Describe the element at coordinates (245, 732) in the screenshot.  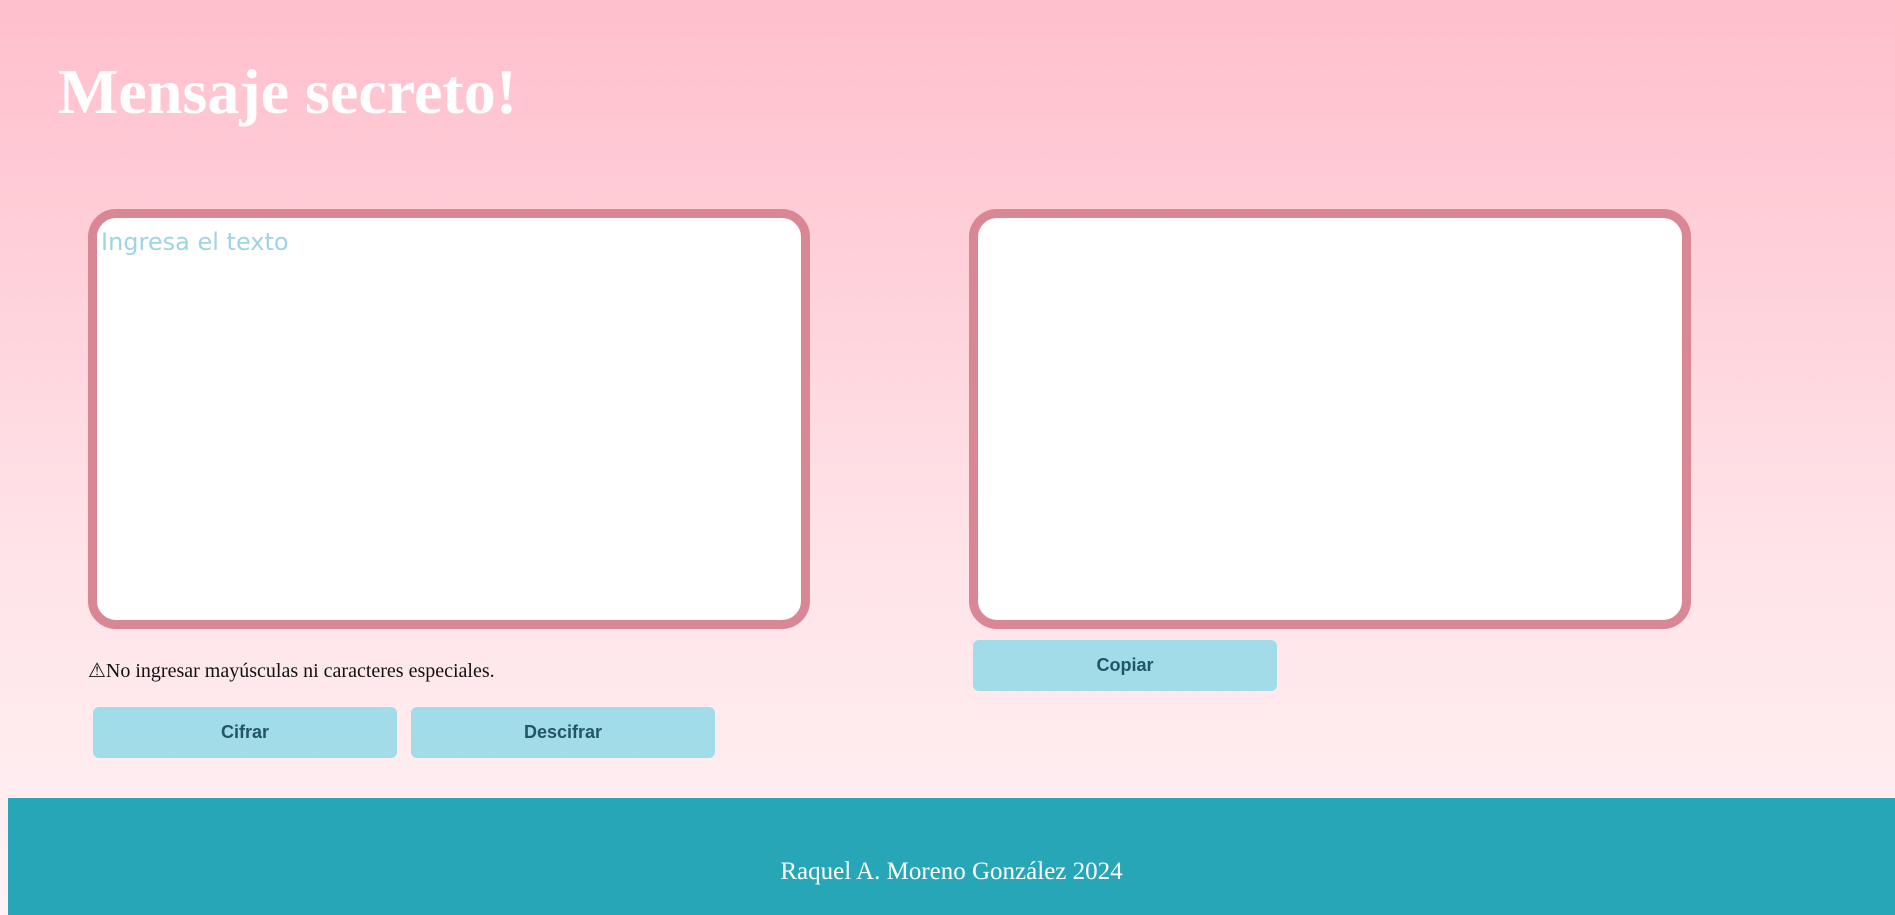
I see `encrypt-button: Cifrar` at that location.